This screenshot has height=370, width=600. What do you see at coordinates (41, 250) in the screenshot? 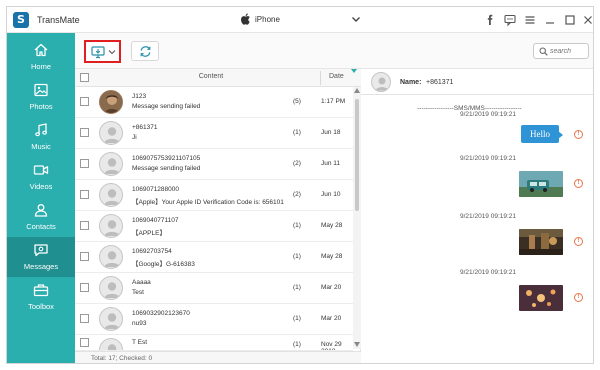
I see `messages-icon` at bounding box center [41, 250].